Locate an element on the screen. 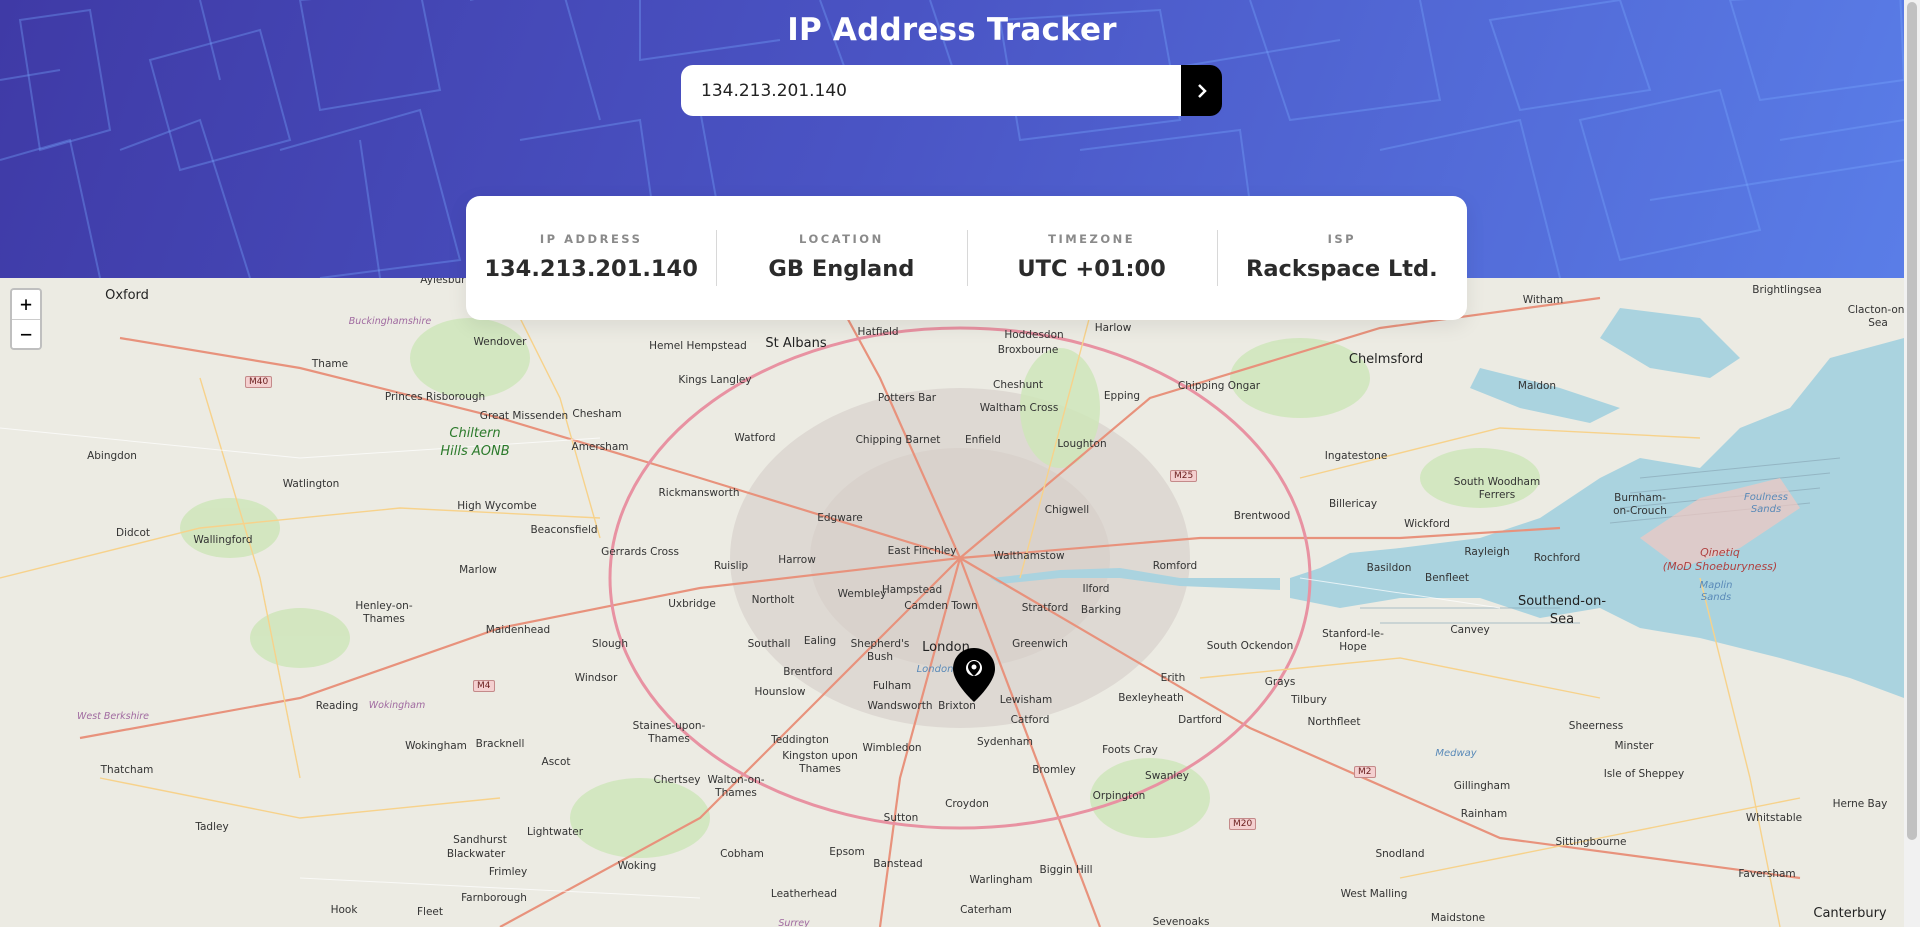 Image resolution: width=1920 pixels, height=927 pixels. place-label: Wendover is located at coordinates (500, 342).